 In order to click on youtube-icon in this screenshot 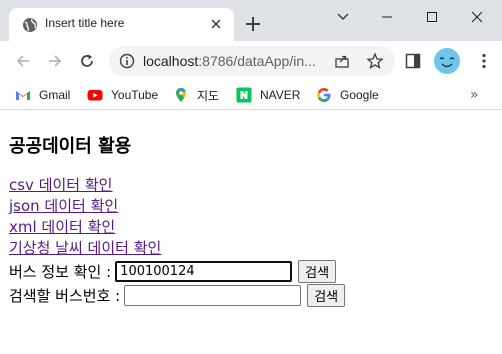, I will do `click(95, 95)`.